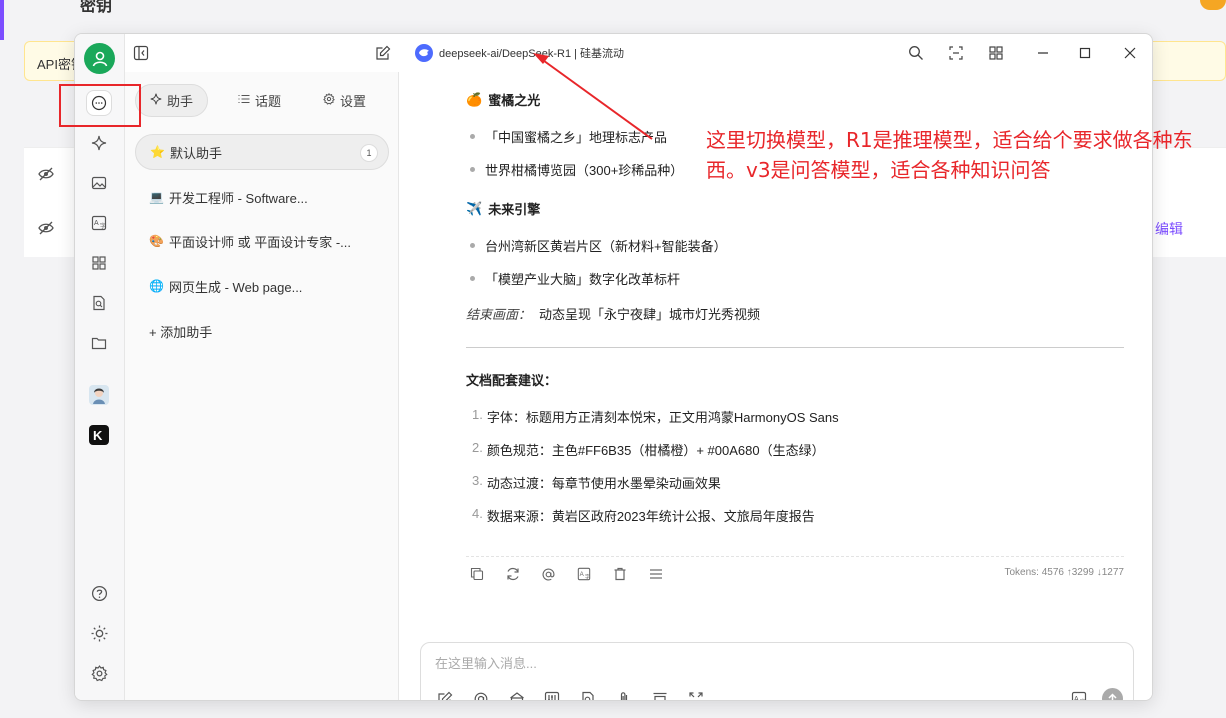  I want to click on minimize-icon, so click(1043, 53).